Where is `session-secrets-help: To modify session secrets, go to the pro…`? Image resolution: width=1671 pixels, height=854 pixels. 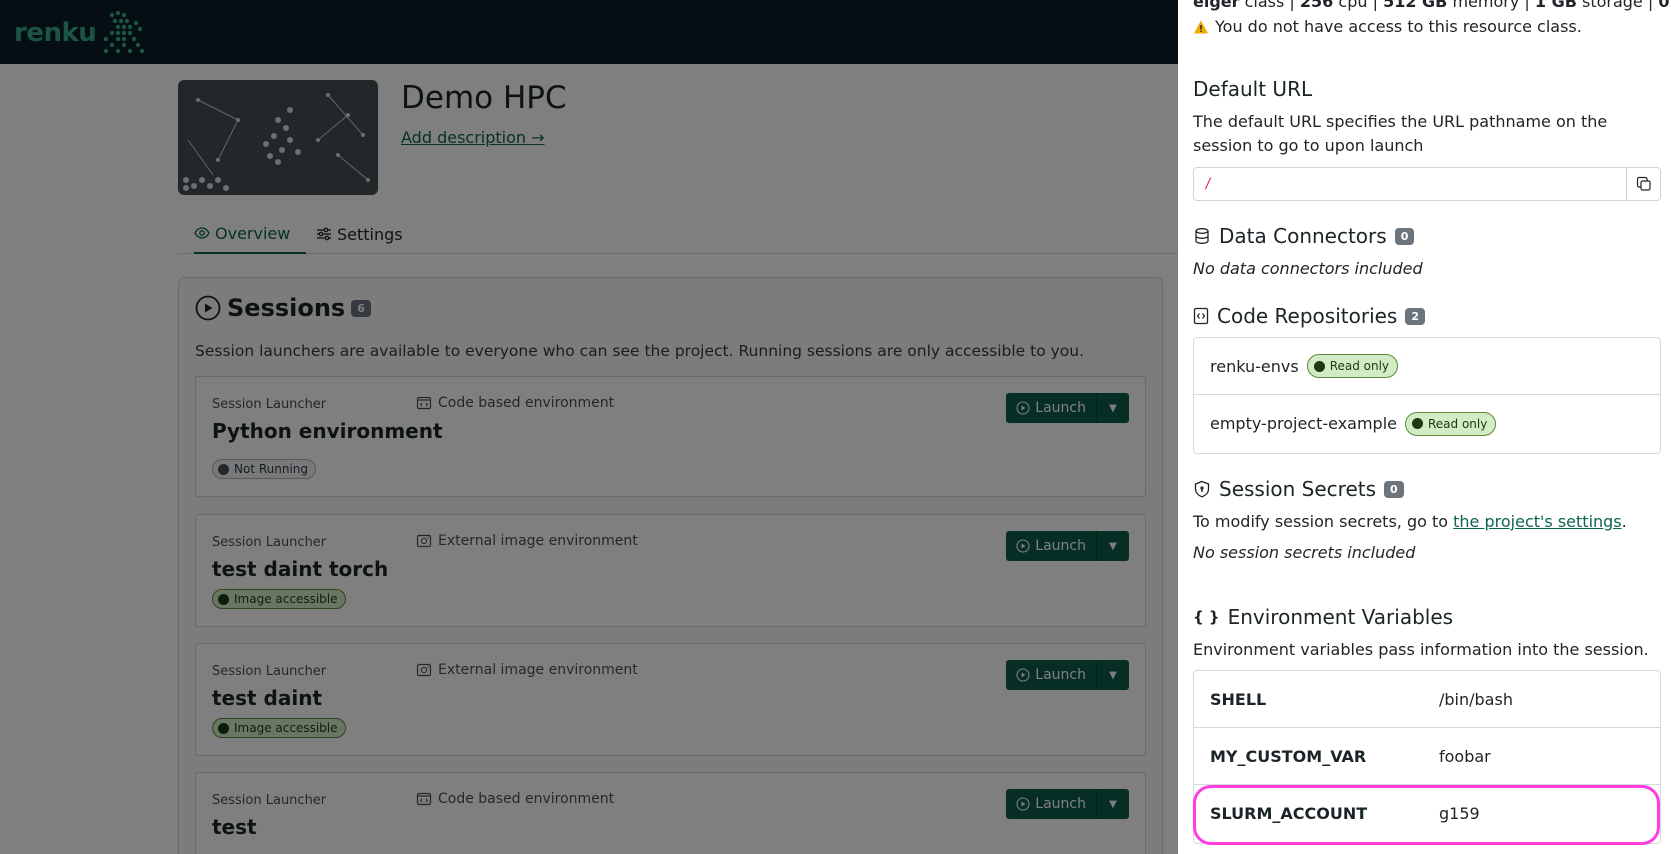
session-secrets-help: To modify session secrets, go to the pro… is located at coordinates (1427, 522).